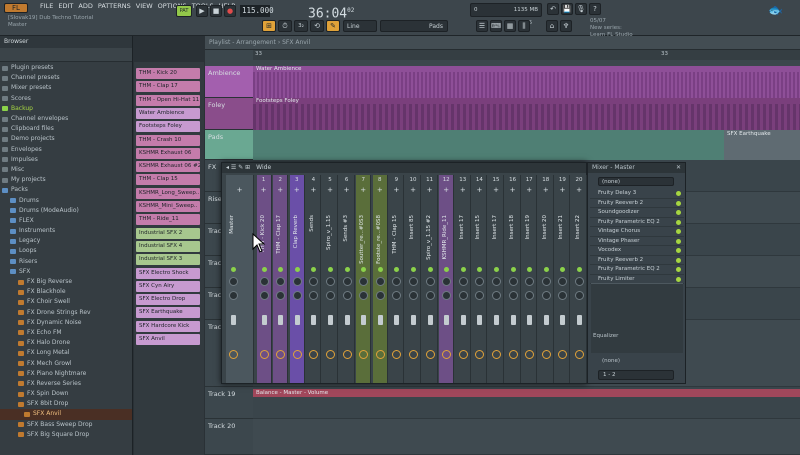 This screenshot has height=455, width=800. What do you see at coordinates (216, 11) in the screenshot?
I see `stop-button: ■` at bounding box center [216, 11].